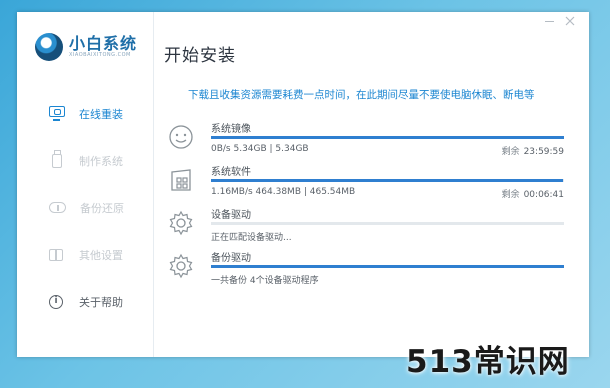 The width and height of the screenshot is (610, 388). Describe the element at coordinates (231, 258) in the screenshot. I see `task-name: 备份驱动` at that location.